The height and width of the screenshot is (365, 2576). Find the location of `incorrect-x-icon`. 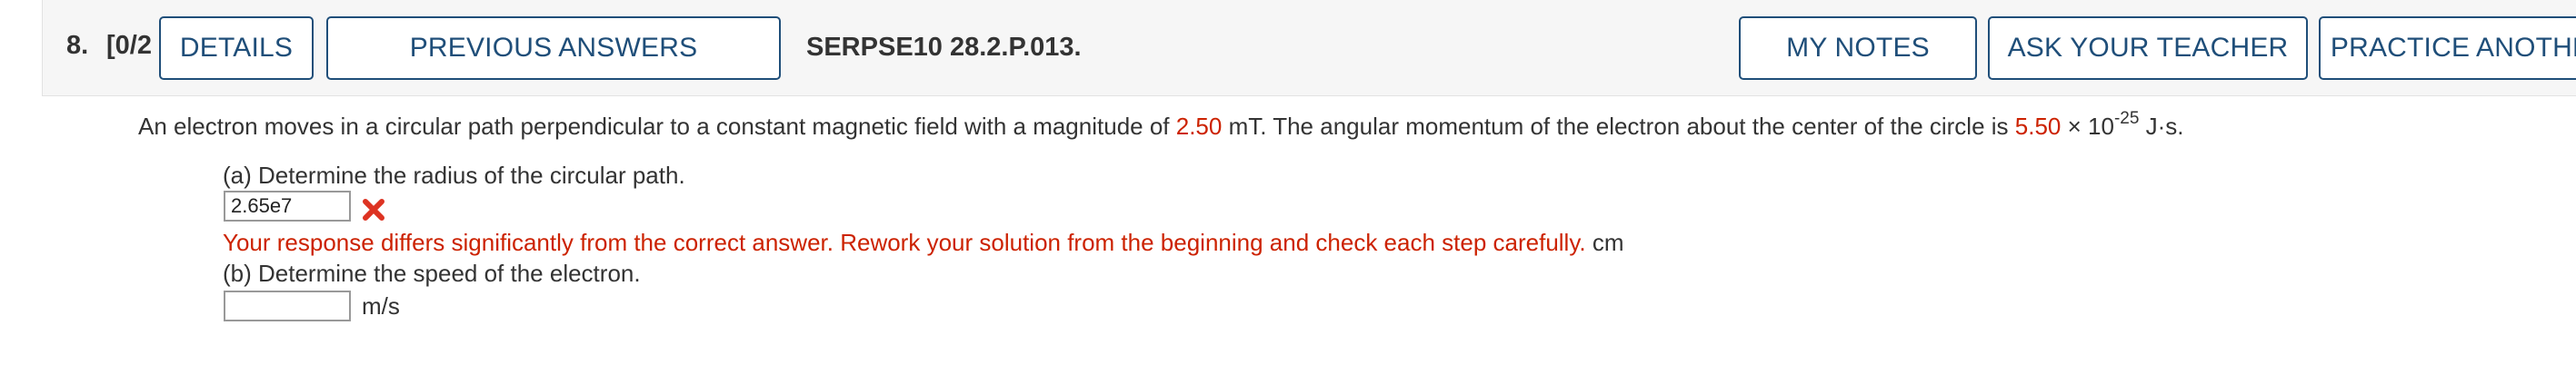

incorrect-x-icon is located at coordinates (373, 210).